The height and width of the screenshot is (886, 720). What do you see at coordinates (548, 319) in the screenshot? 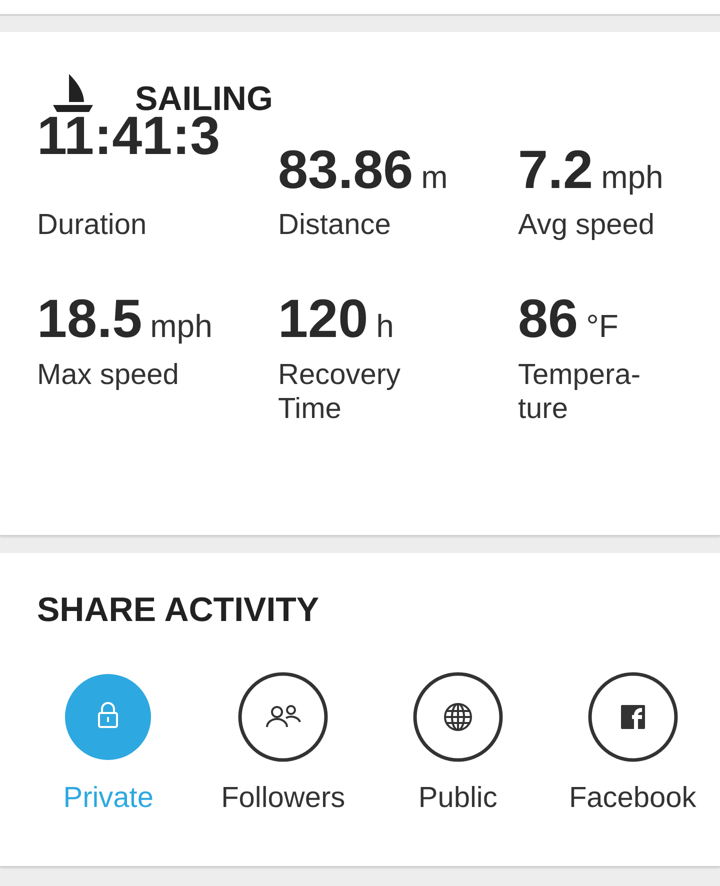
I see `metric-value: 86` at bounding box center [548, 319].